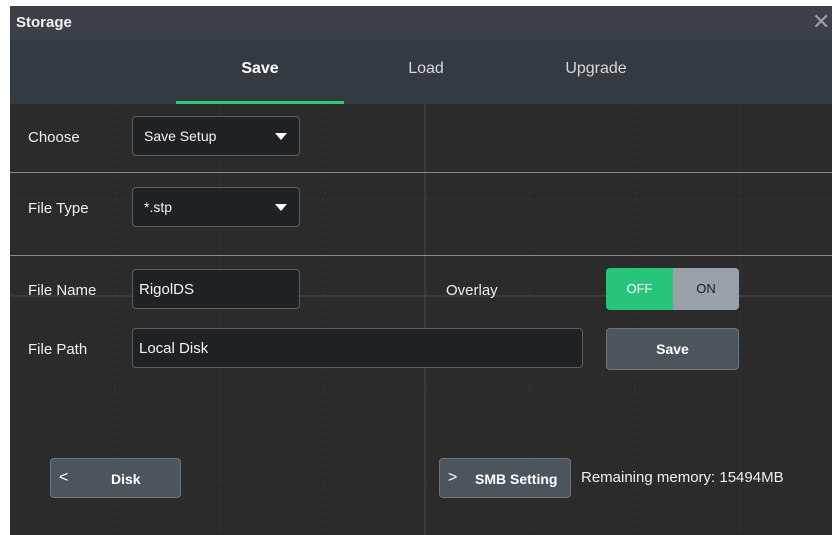 Image resolution: width=832 pixels, height=535 pixels. I want to click on smb-setting-button: > SMB Setting, so click(505, 478).